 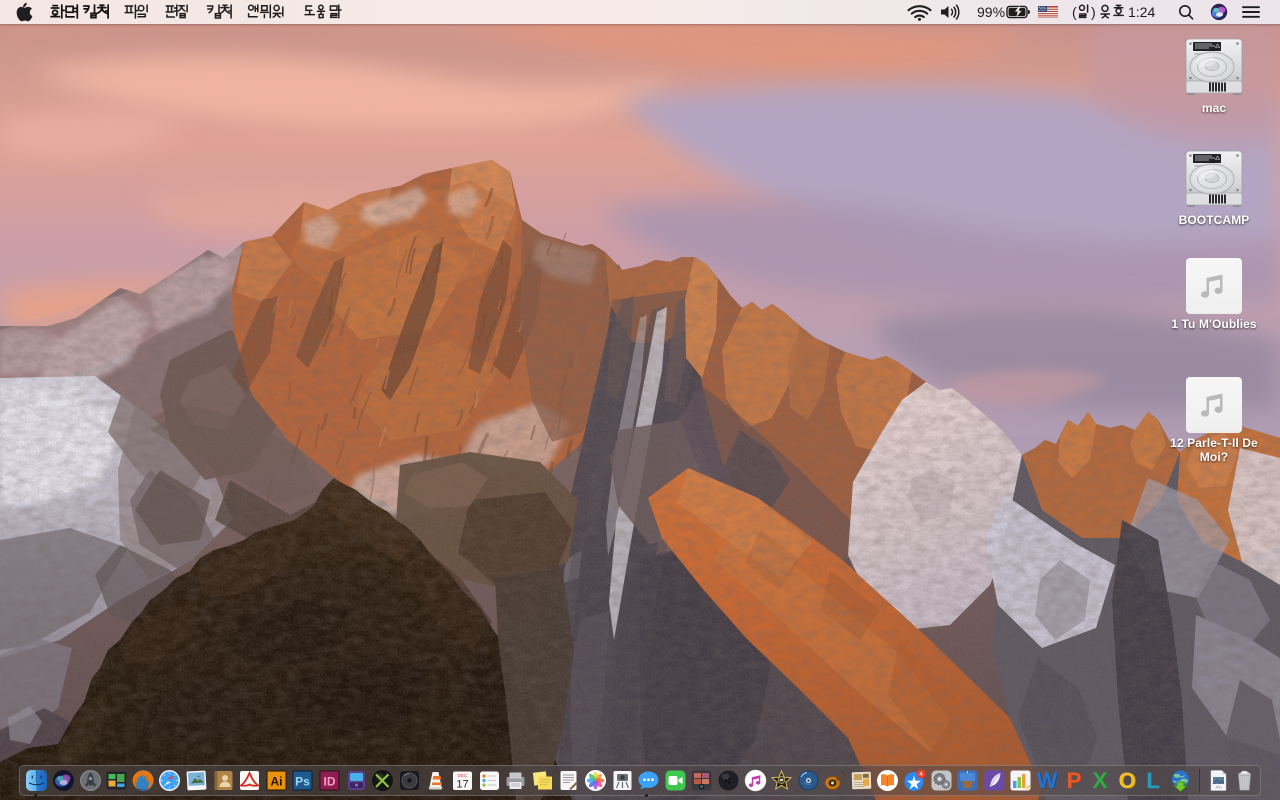 I want to click on svg-text: 17, so click(x=462, y=785).